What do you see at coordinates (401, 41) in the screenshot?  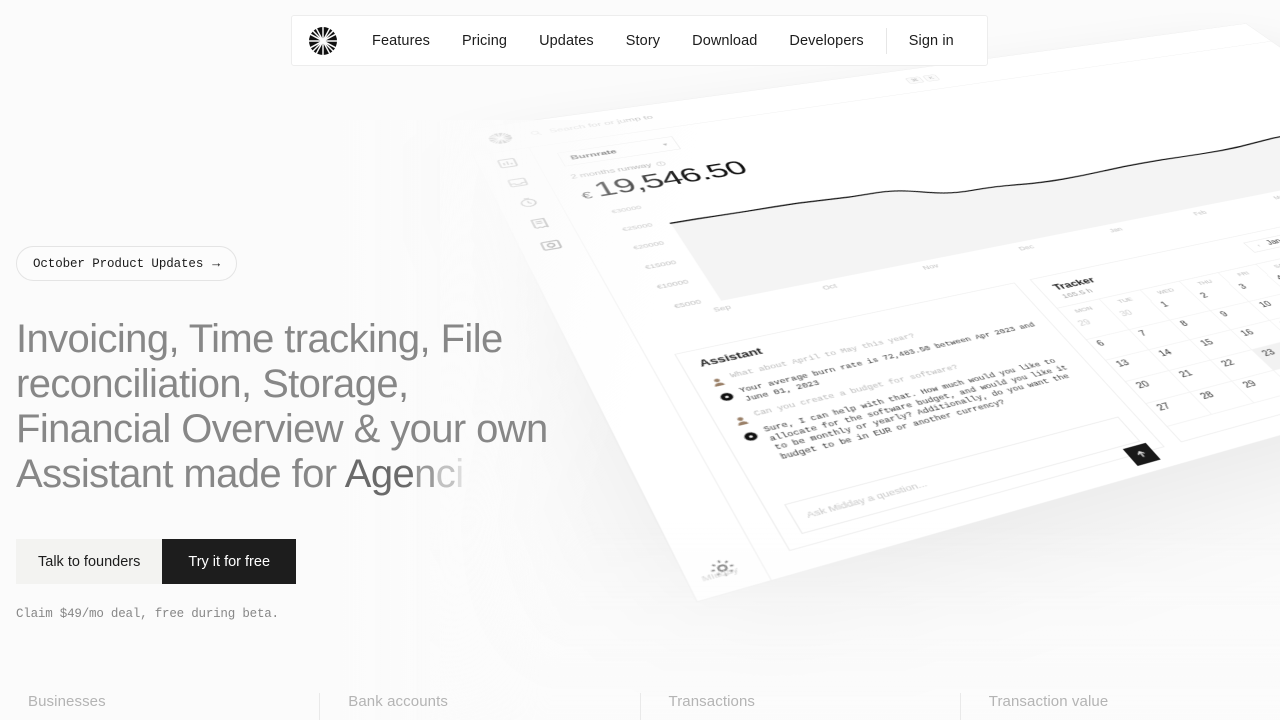 I see `nav-item-features: Features` at bounding box center [401, 41].